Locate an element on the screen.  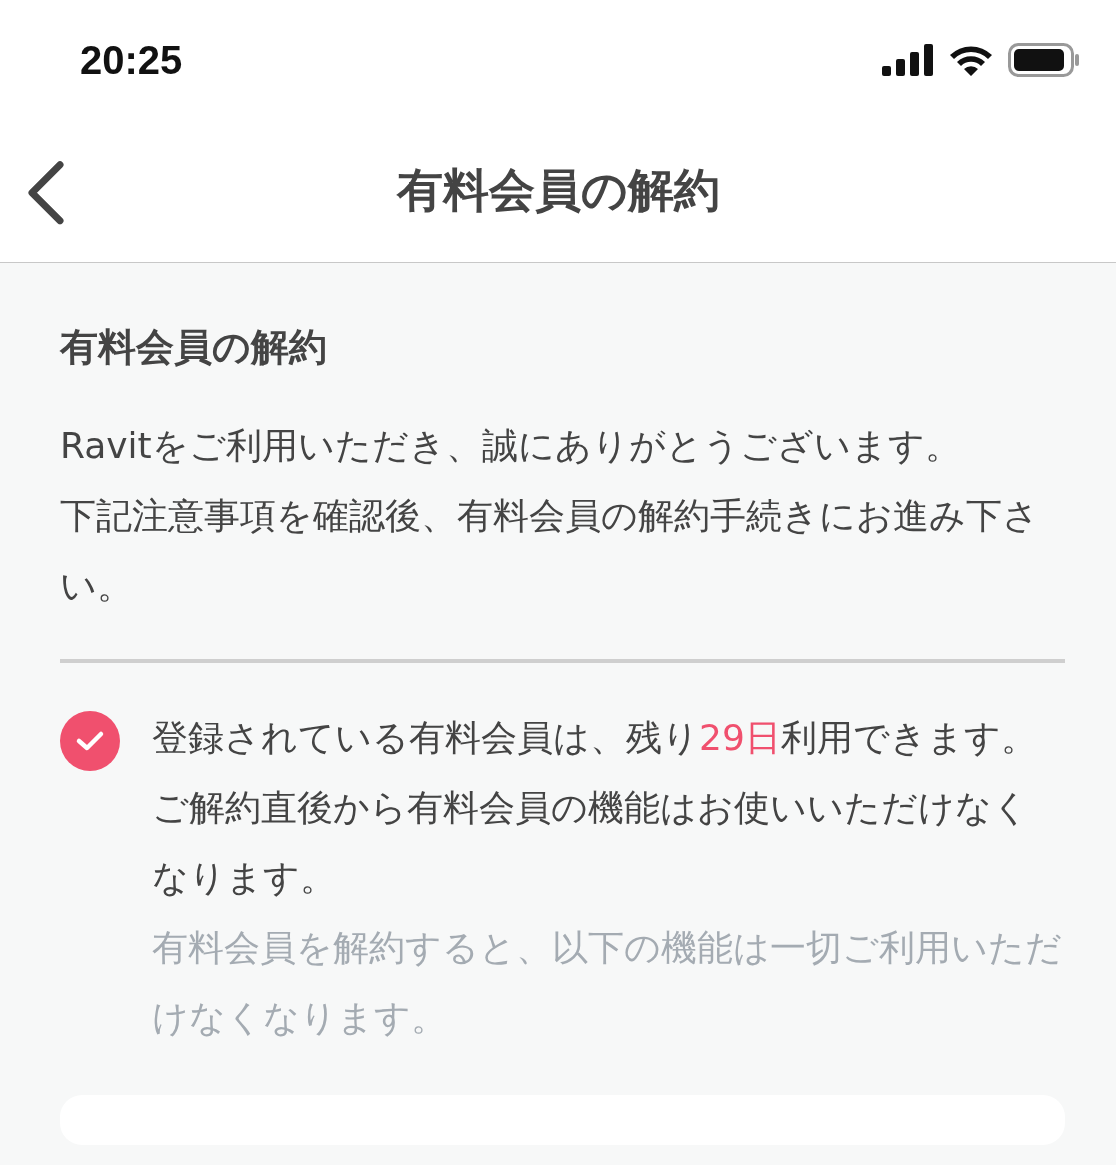
battery-icon is located at coordinates (1044, 60).